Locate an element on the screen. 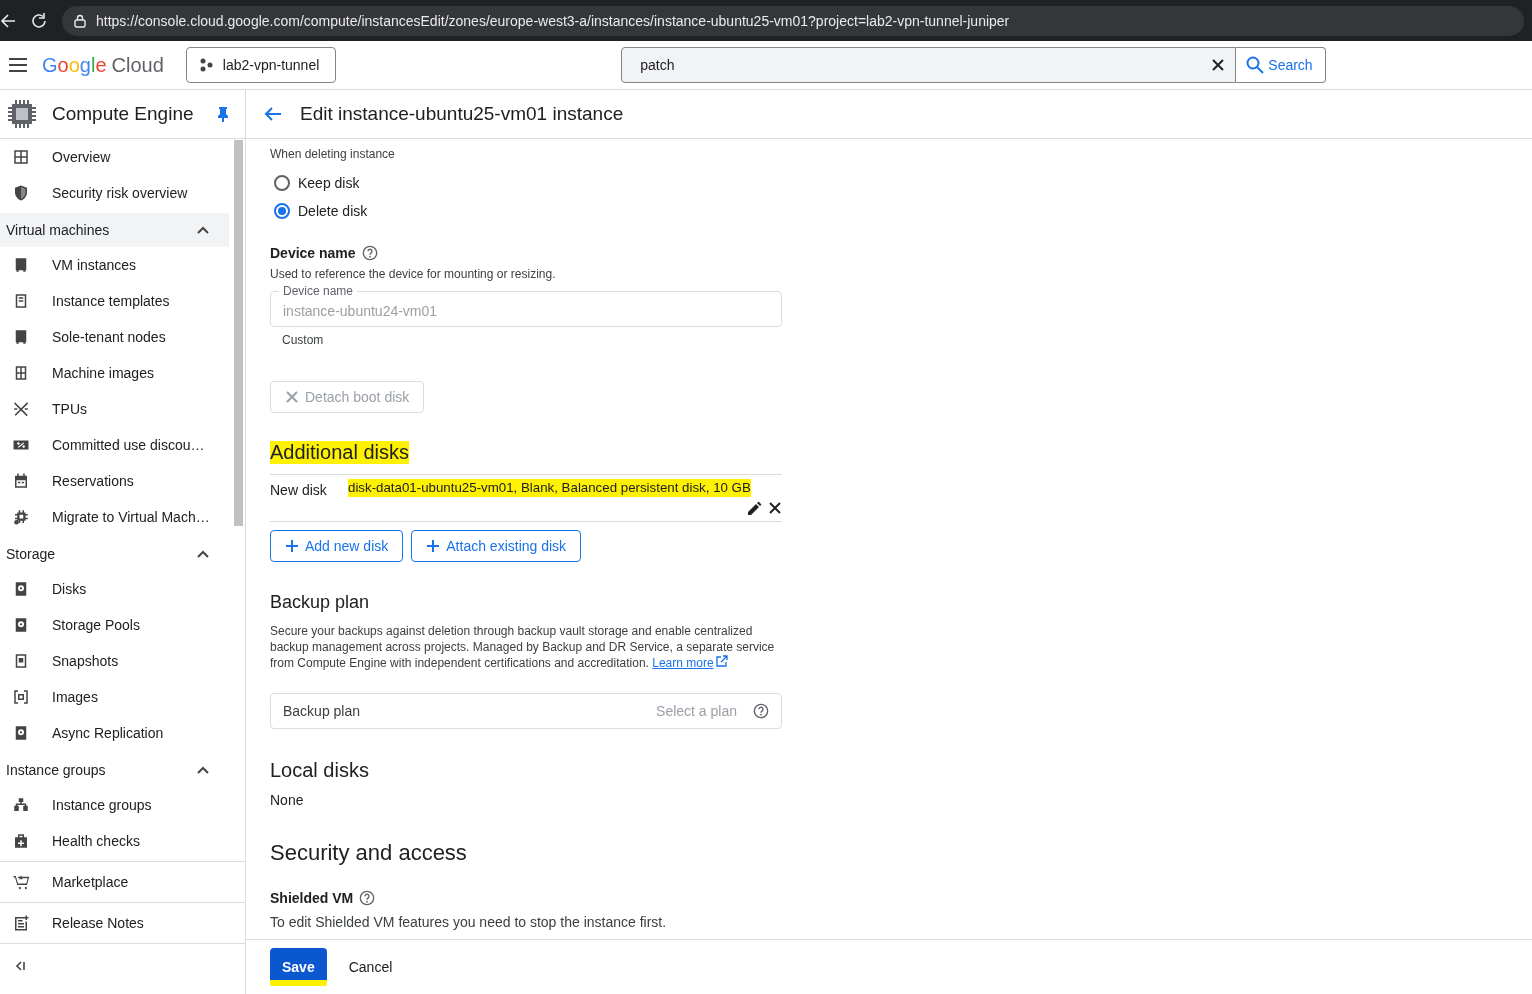 The width and height of the screenshot is (1532, 994). cart-icon is located at coordinates (21, 882).